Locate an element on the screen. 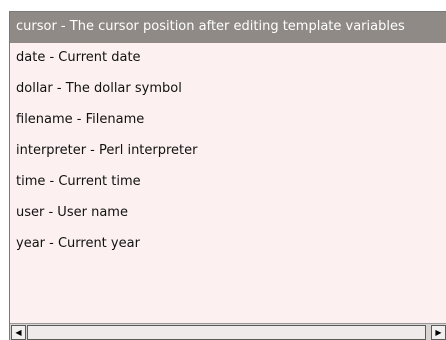 This screenshot has height=340, width=446. list-item-date: date - Current date is located at coordinates (228, 58).